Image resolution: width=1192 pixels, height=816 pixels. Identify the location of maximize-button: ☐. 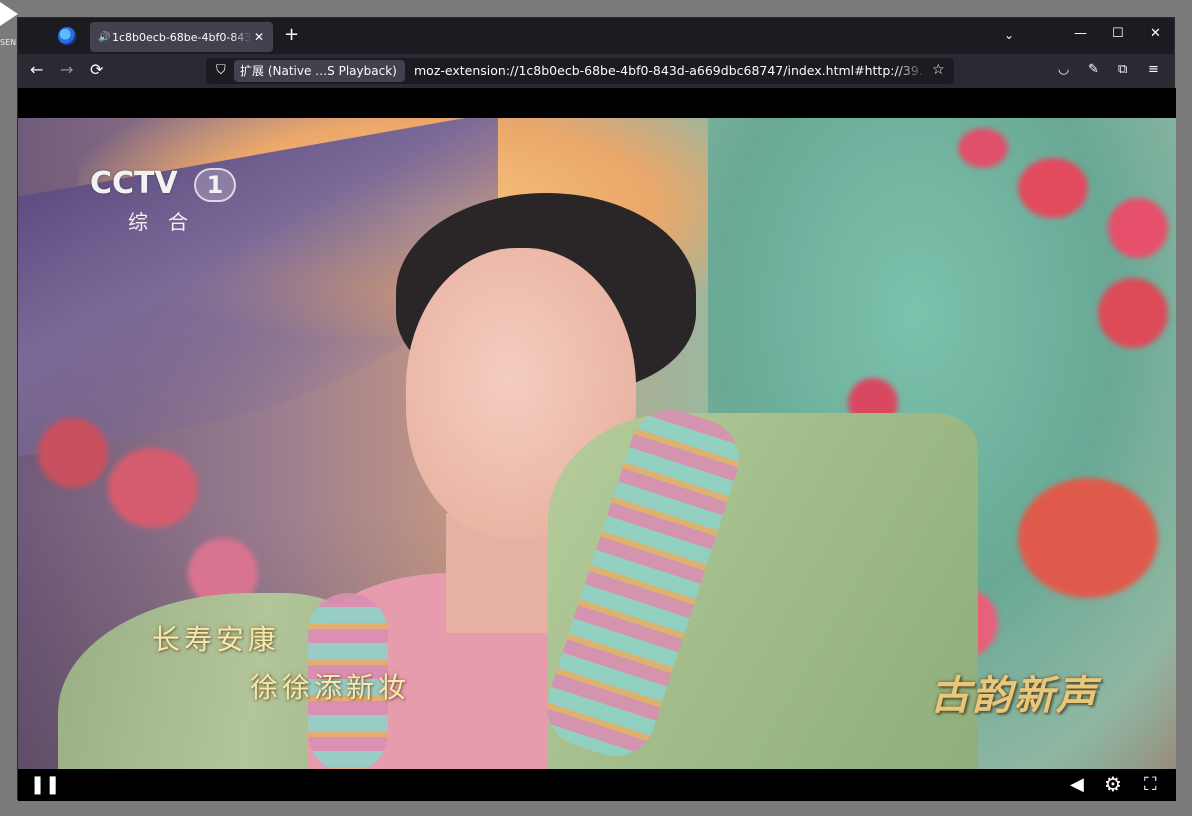
(1118, 33).